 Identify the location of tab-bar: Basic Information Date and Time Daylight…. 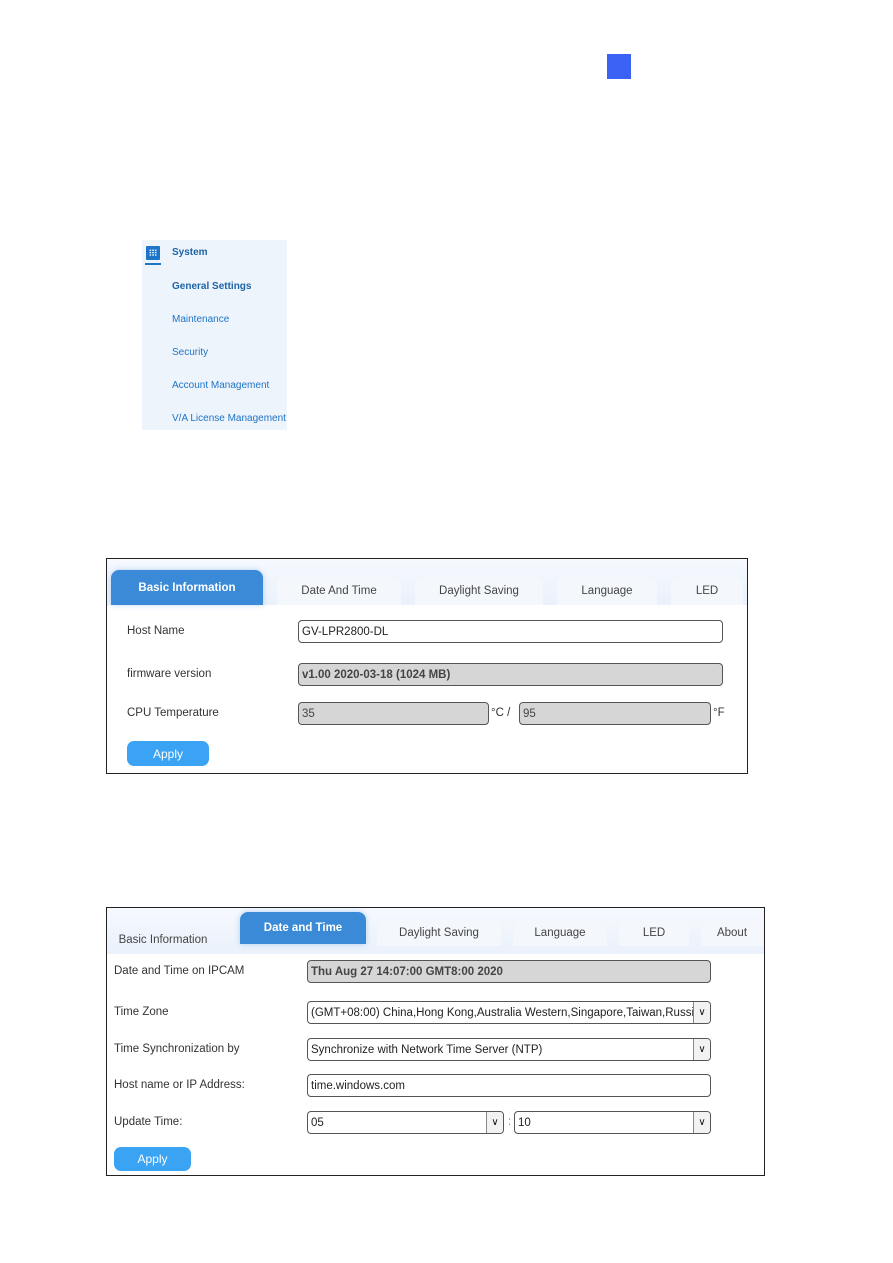
(435, 931).